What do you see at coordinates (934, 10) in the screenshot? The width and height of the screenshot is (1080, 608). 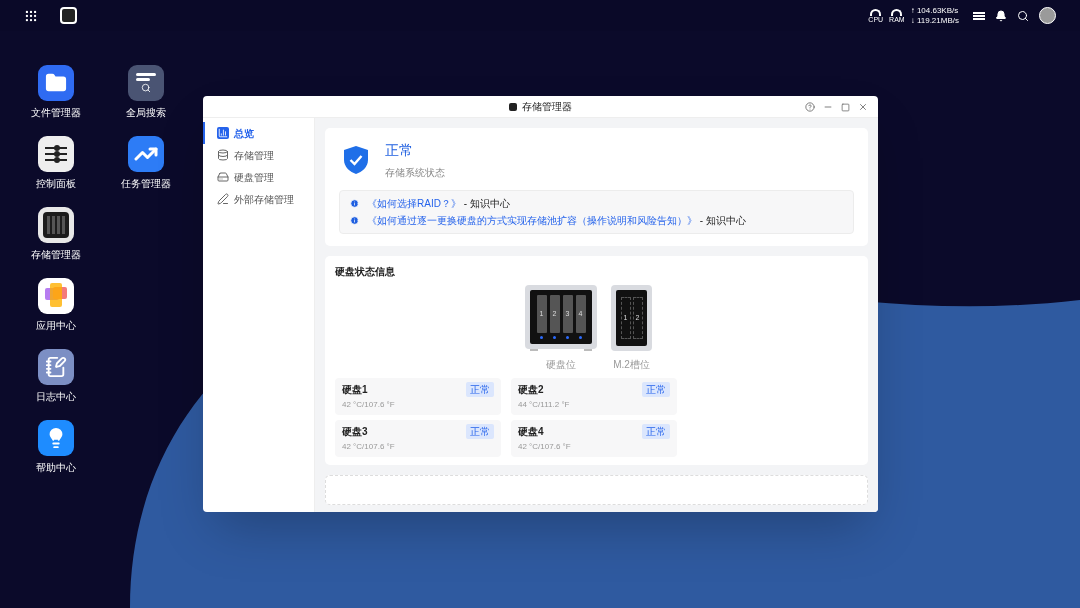 I see `upload-speed: ↑ 104.63KB/s` at bounding box center [934, 10].